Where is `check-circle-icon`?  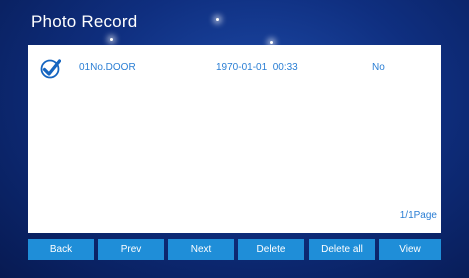
check-circle-icon is located at coordinates (50, 69).